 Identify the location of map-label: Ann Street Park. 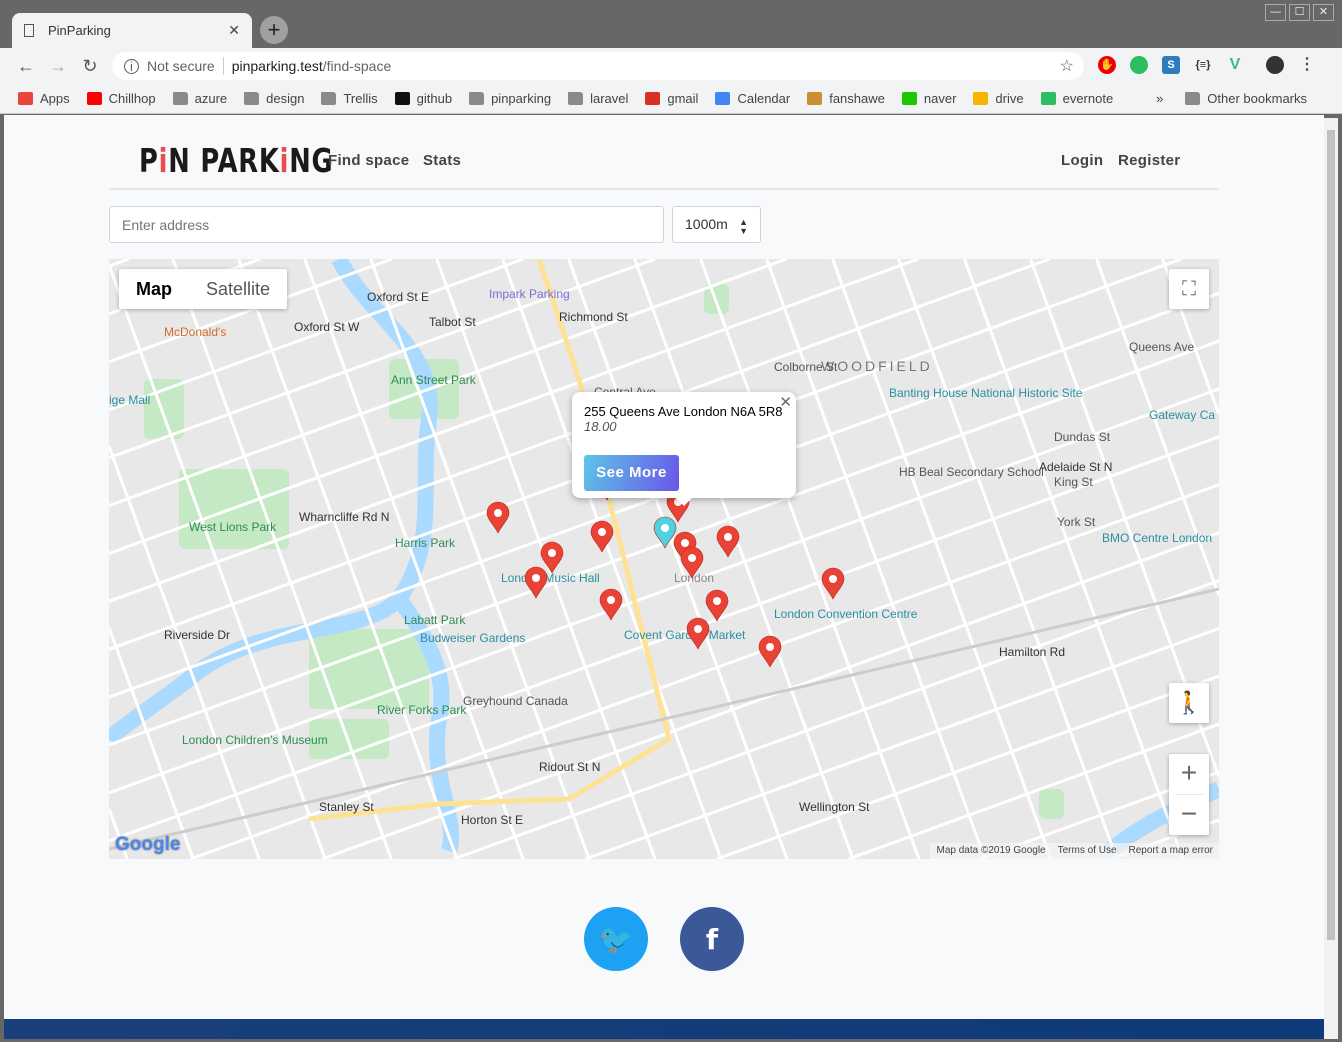
(434, 380).